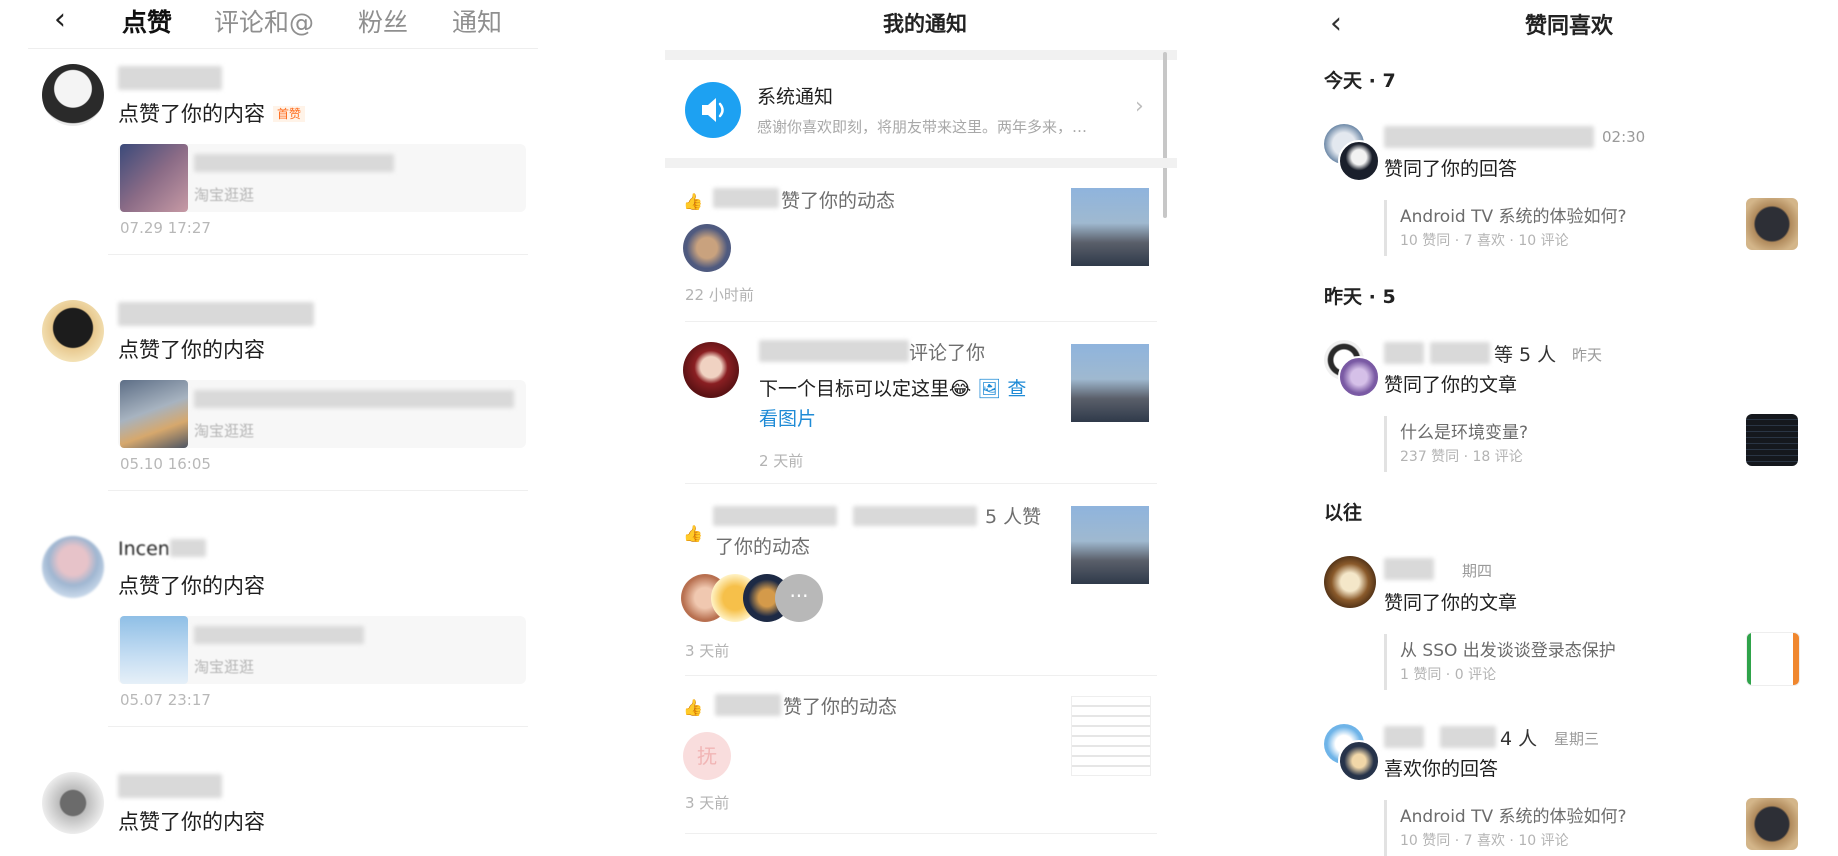 This screenshot has height=856, width=1838. Describe the element at coordinates (1343, 513) in the screenshot. I see `section-header-earlier: 以往` at that location.